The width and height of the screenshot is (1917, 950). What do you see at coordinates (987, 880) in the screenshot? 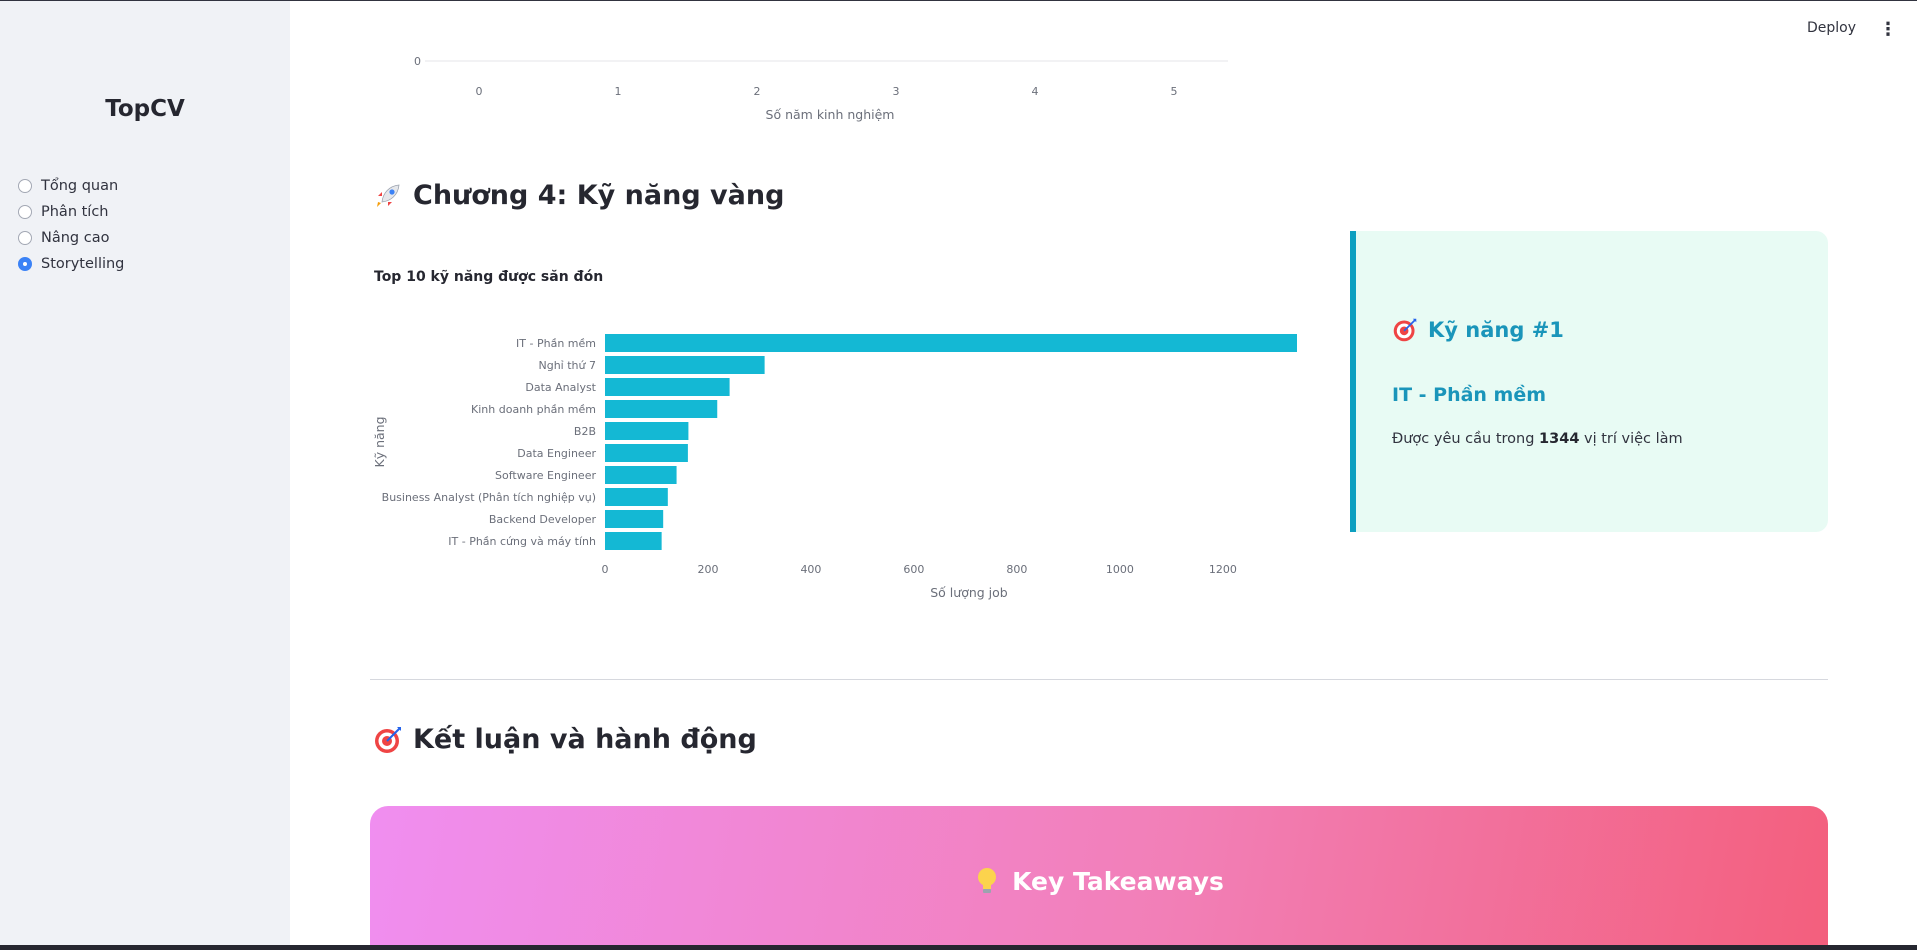
I see `lightbulb-icon` at bounding box center [987, 880].